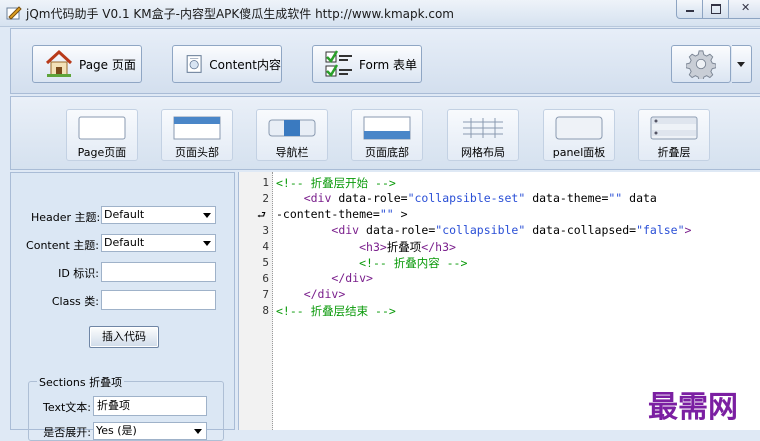  I want to click on close-icon: ✕, so click(746, 7).